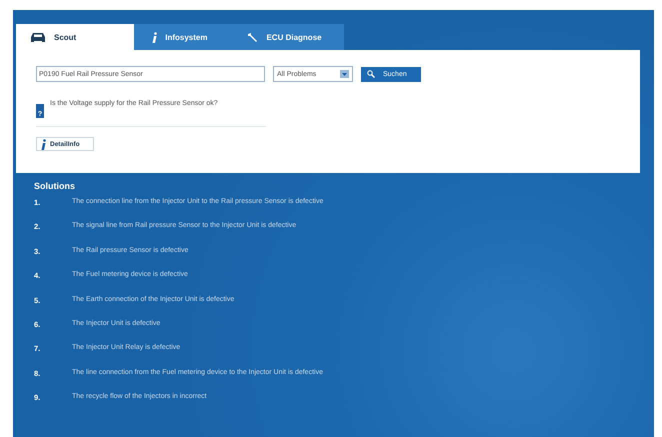  What do you see at coordinates (182, 37) in the screenshot?
I see `tab: Infosystem` at bounding box center [182, 37].